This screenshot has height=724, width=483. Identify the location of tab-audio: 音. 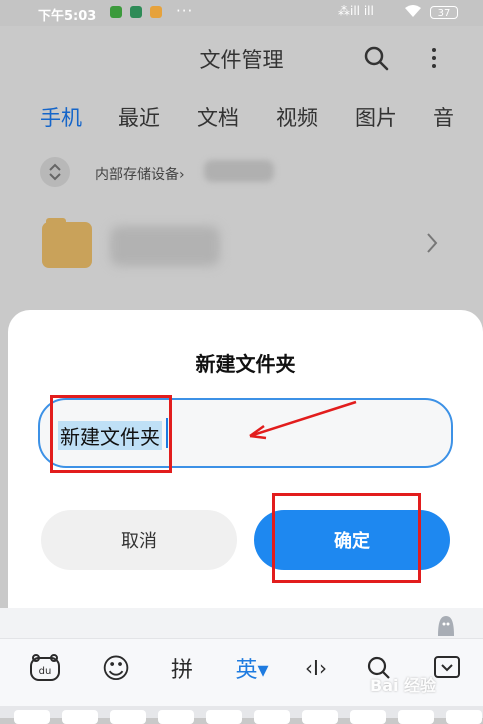
(443, 117).